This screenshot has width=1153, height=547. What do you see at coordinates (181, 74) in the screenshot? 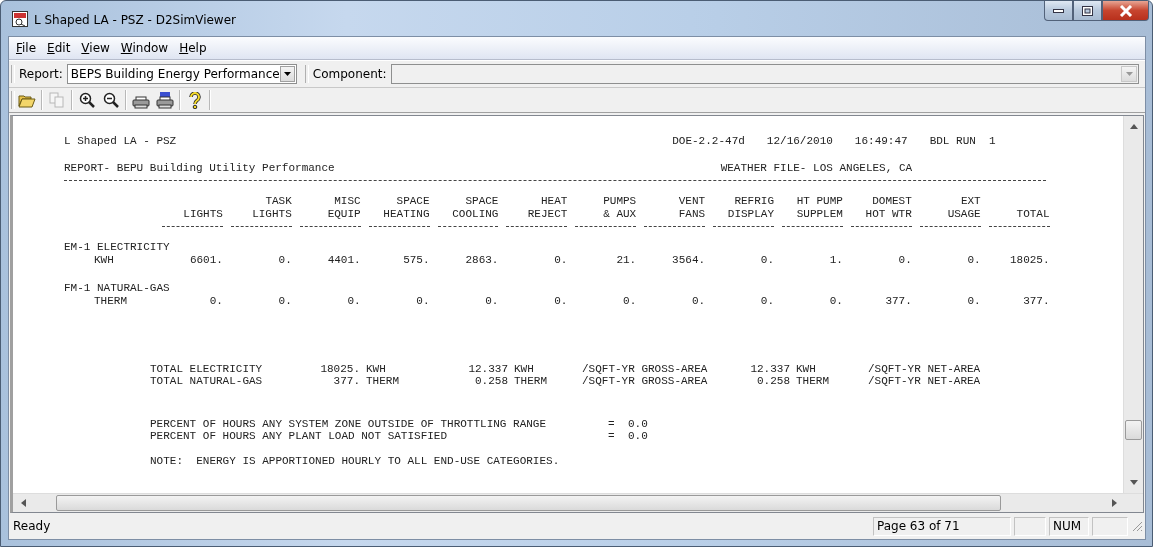
I see `report-dropdown: BEPS Building Energy Performance` at bounding box center [181, 74].